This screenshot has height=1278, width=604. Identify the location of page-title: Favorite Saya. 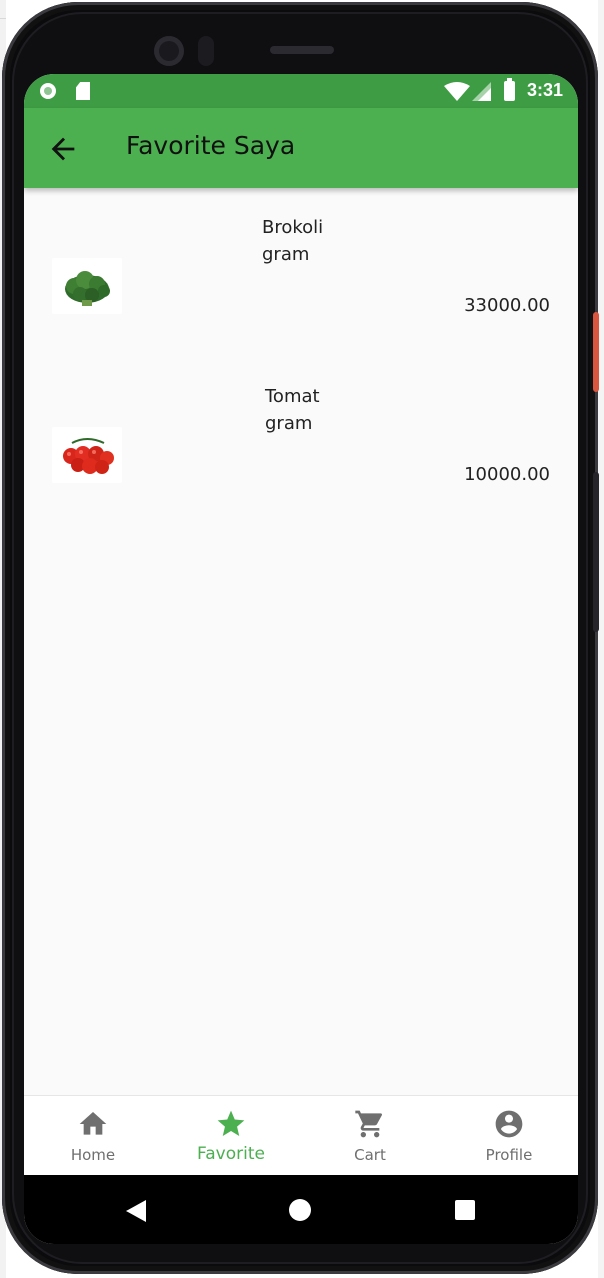
(211, 145).